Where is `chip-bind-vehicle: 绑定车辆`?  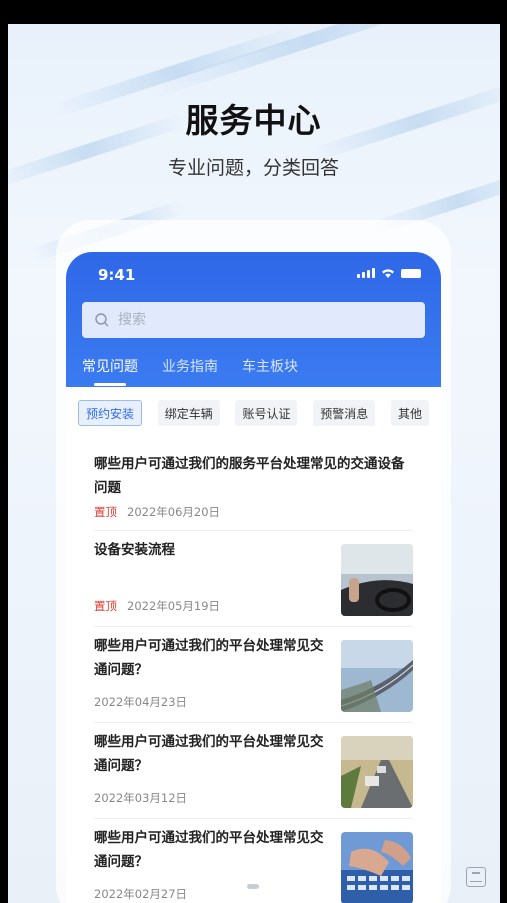 chip-bind-vehicle: 绑定车辆 is located at coordinates (188, 413).